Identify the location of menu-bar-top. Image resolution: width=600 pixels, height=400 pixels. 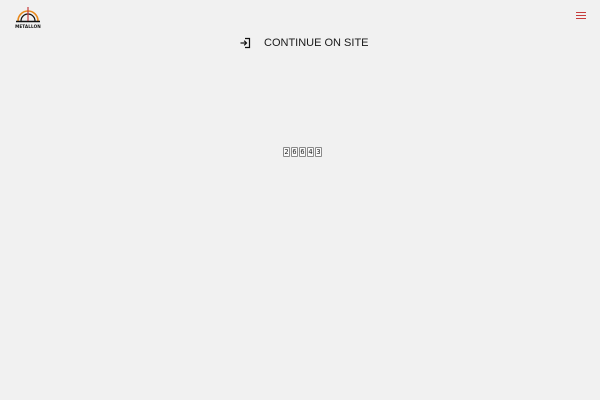
(581, 12).